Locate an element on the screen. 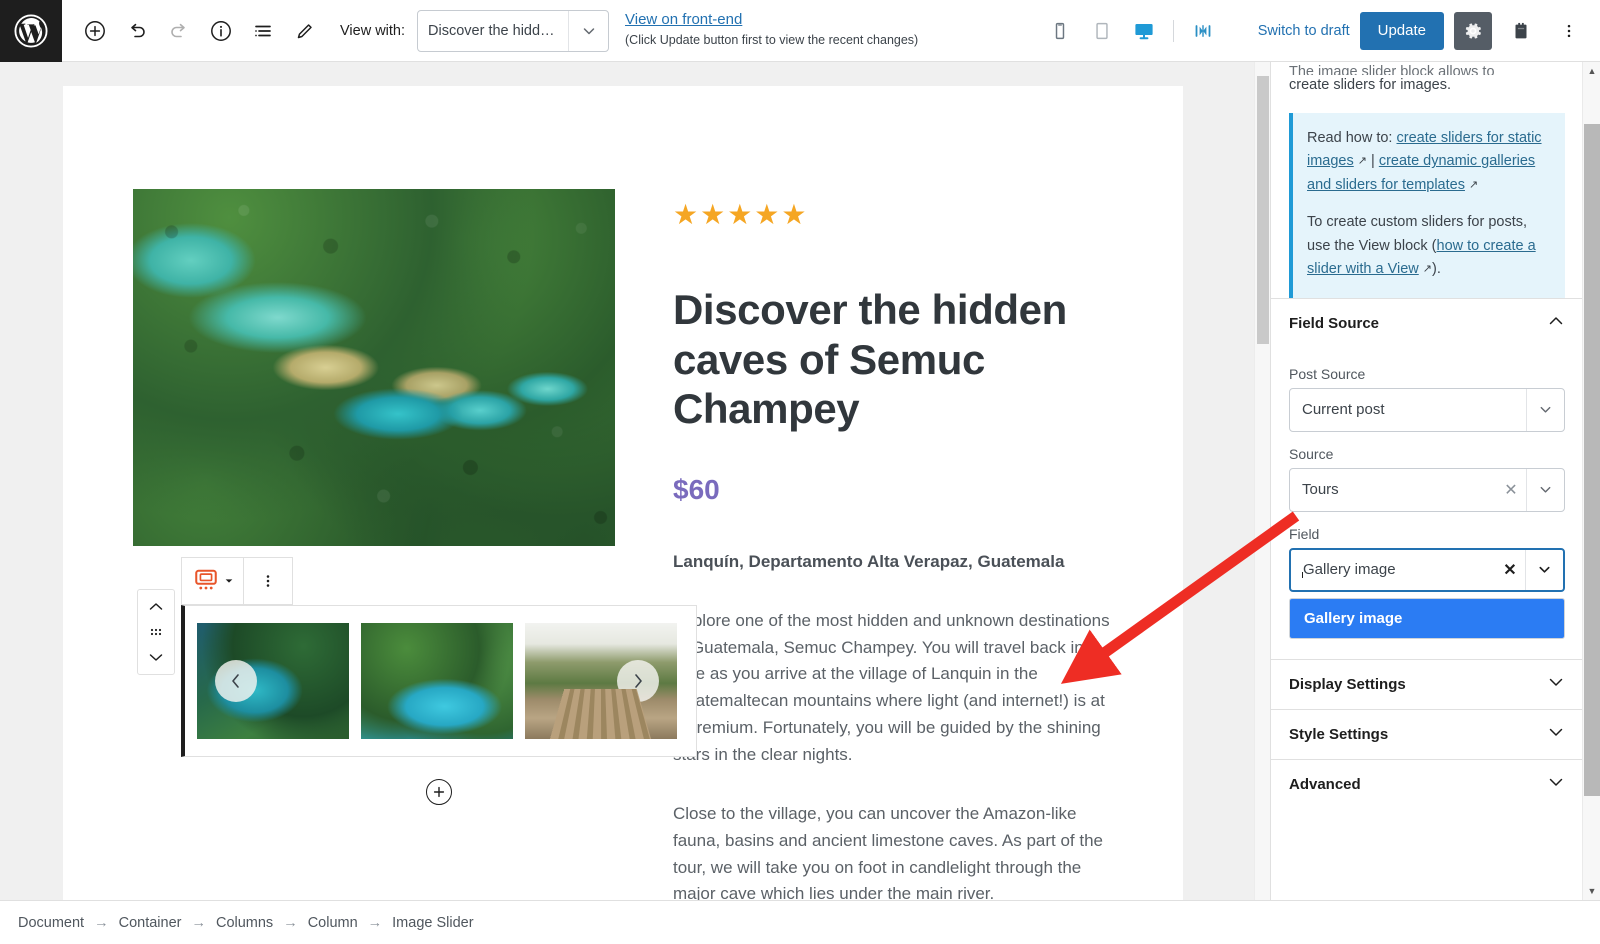 Image resolution: width=1600 pixels, height=944 pixels. breadcrumb-item-columns: Columns is located at coordinates (244, 923).